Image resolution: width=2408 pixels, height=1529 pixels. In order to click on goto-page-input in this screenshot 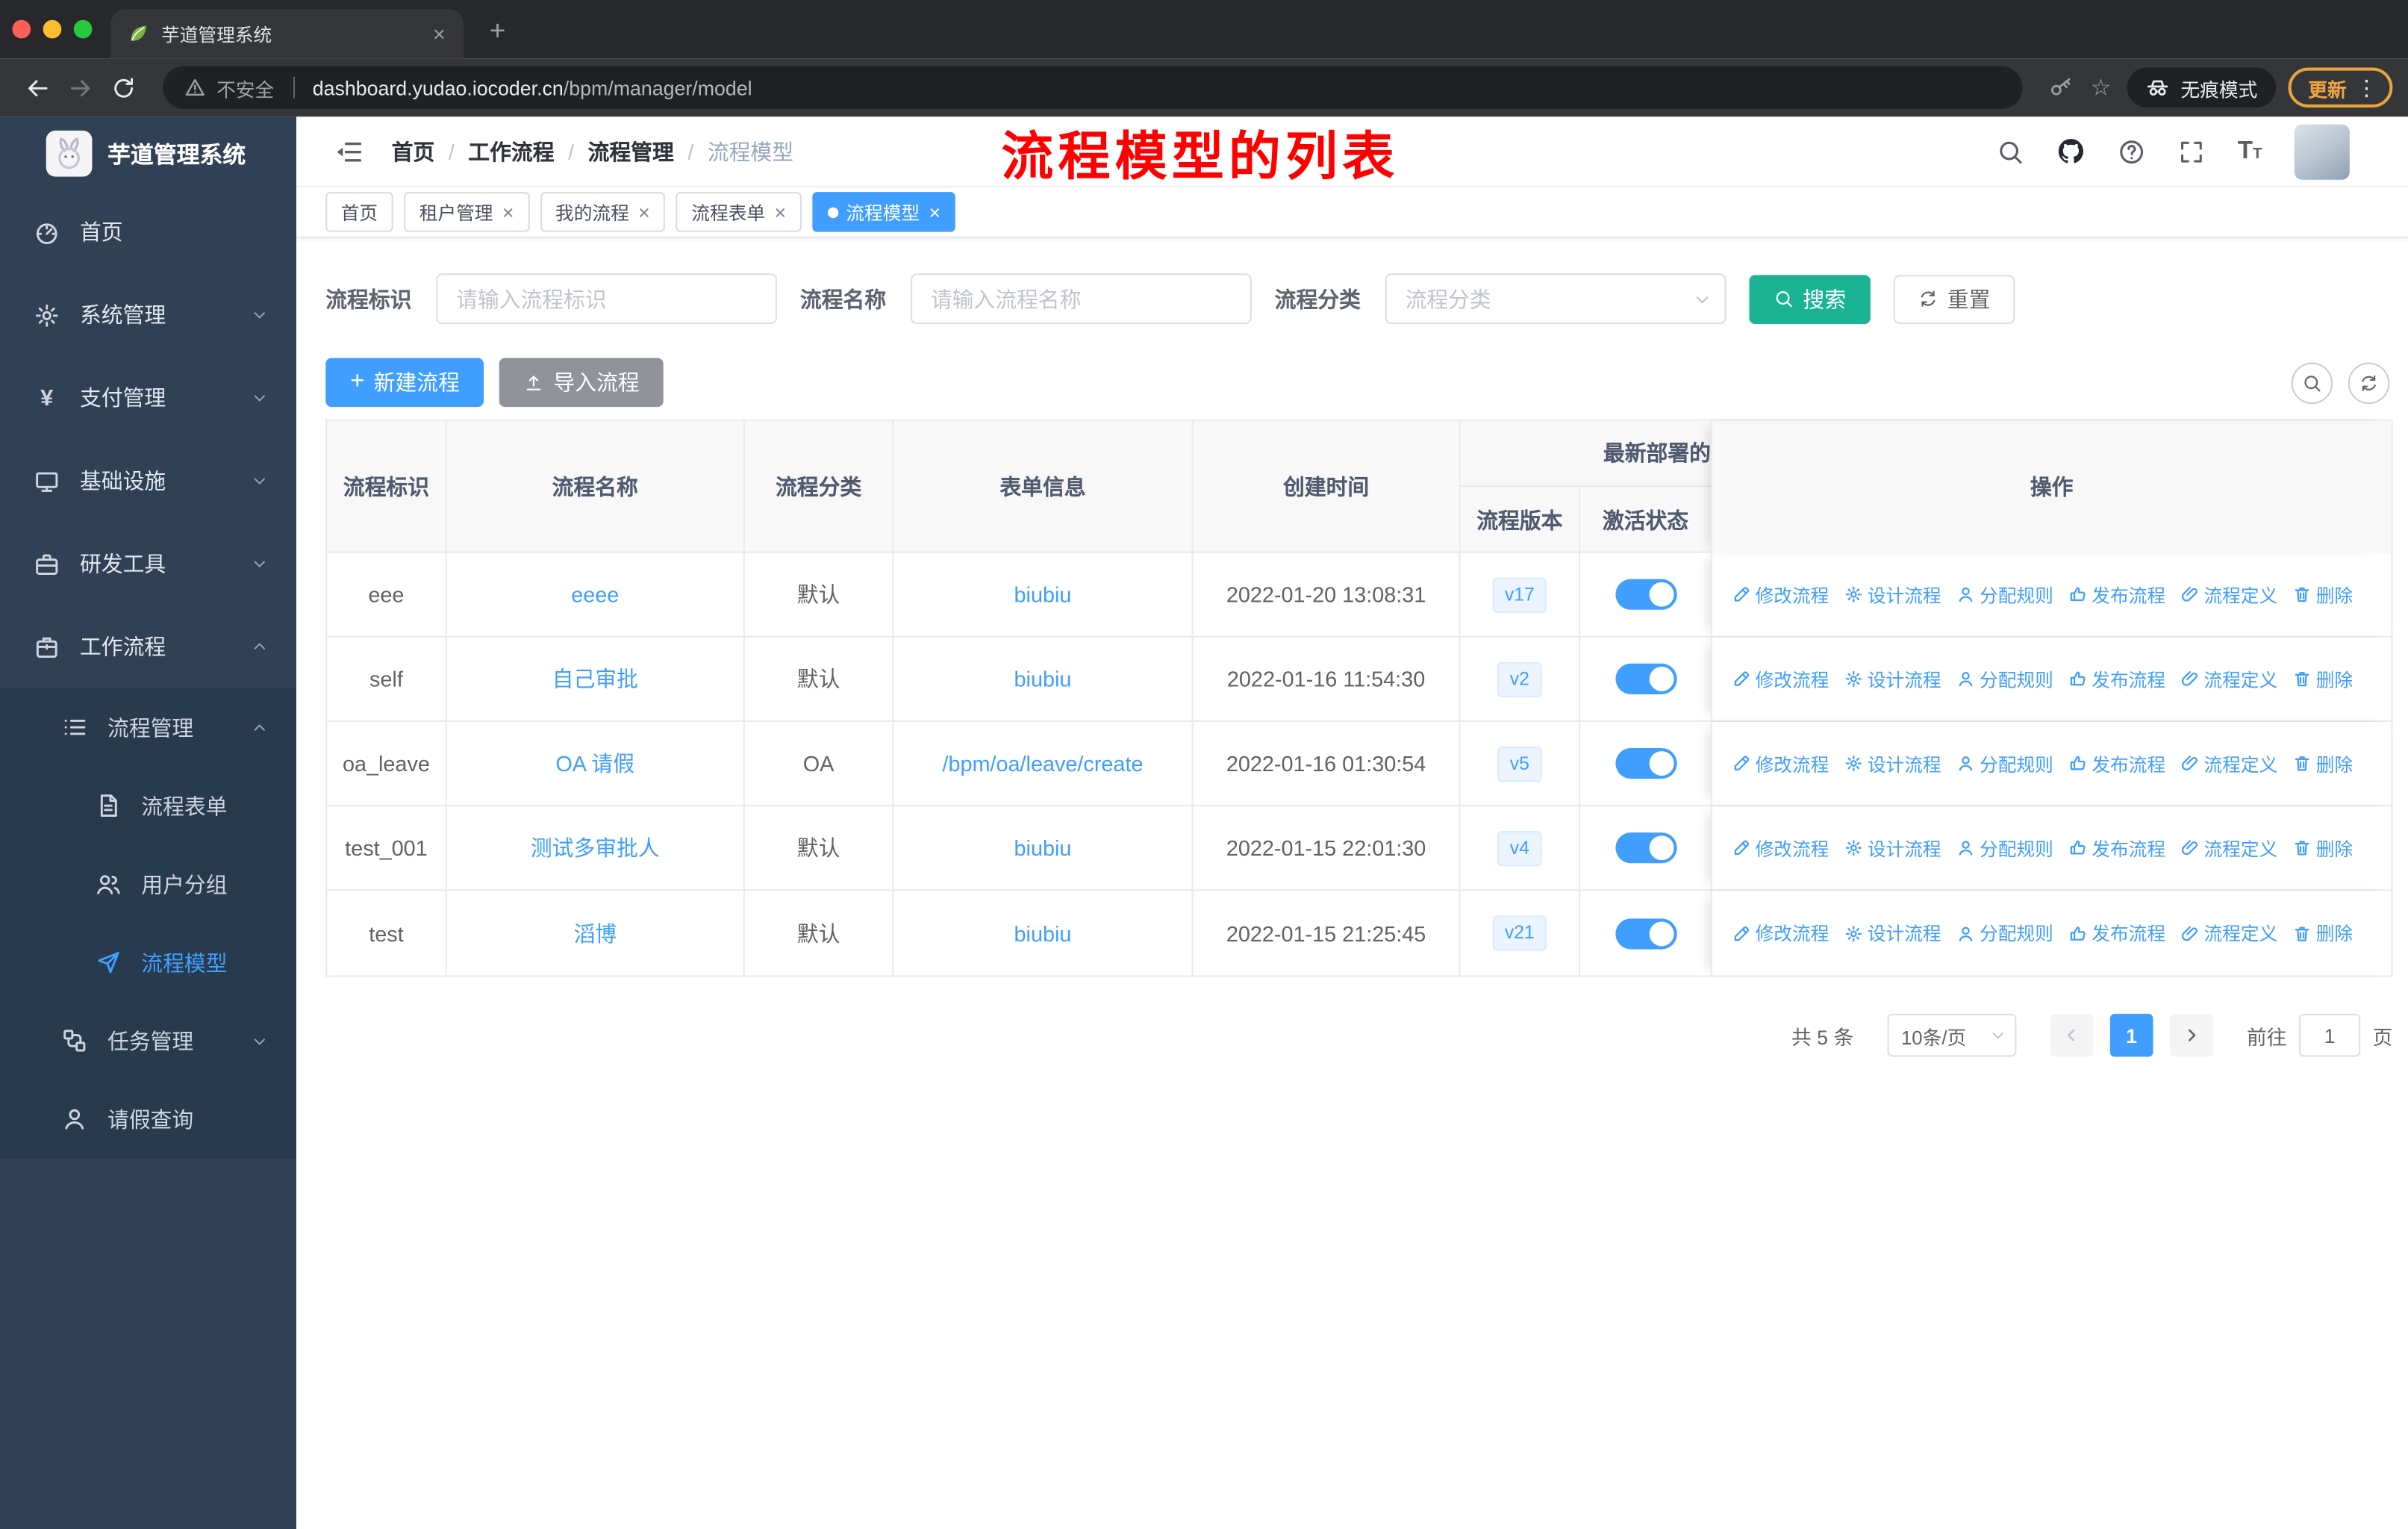, I will do `click(2329, 1035)`.